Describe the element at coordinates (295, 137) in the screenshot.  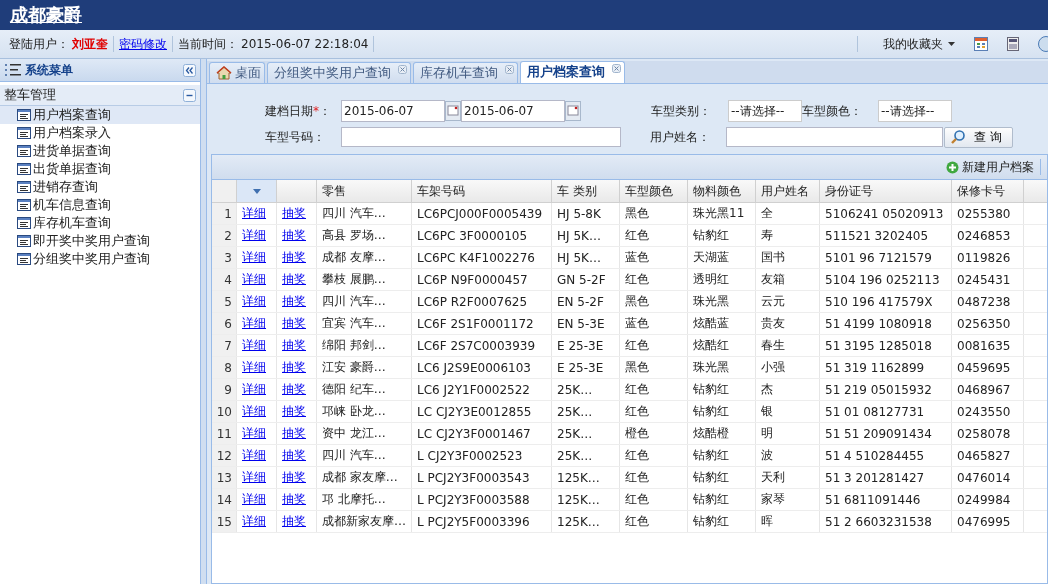
I see `field-label: 车型号码：` at that location.